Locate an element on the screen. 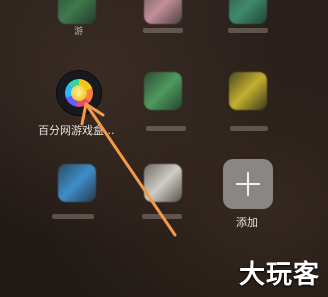 The width and height of the screenshot is (328, 297). pointer-arrow-annotation is located at coordinates (128, 169).